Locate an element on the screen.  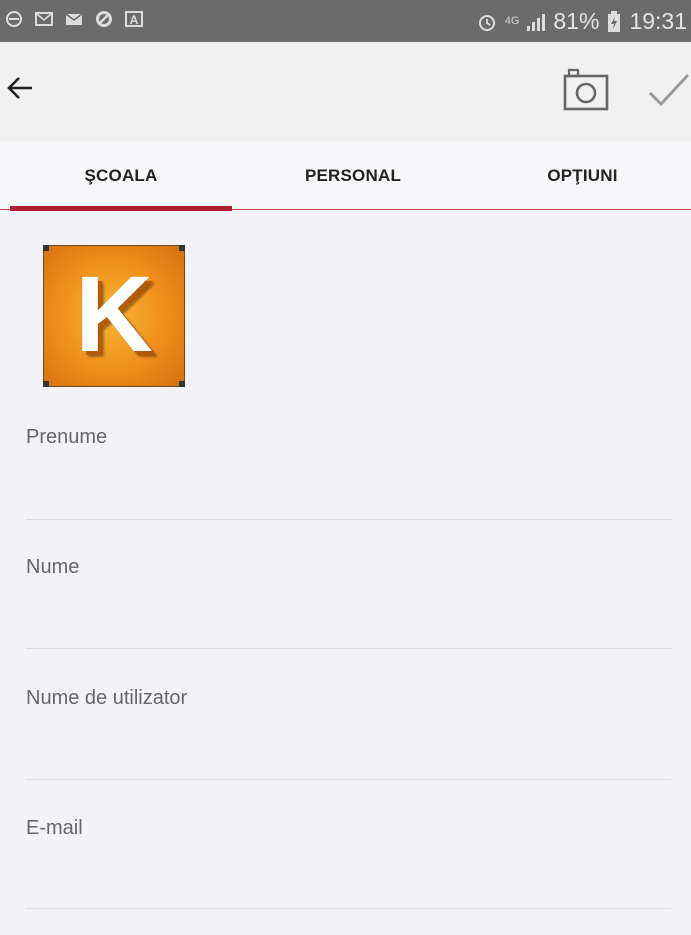
clock: 19:31 is located at coordinates (658, 21).